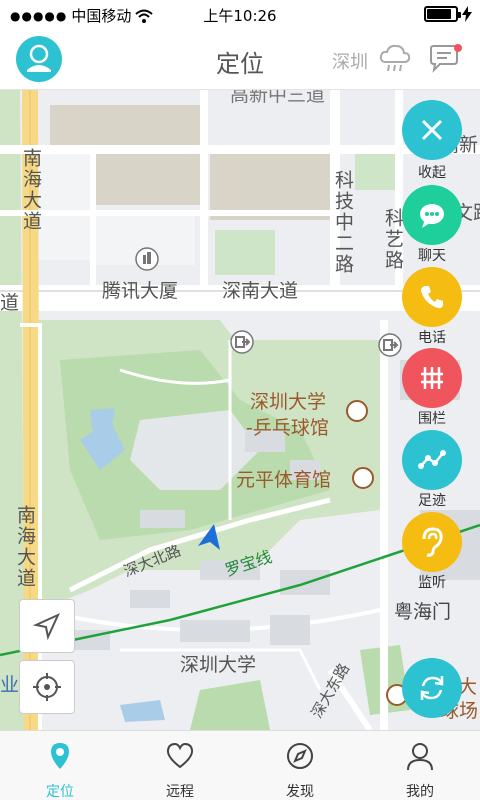 The height and width of the screenshot is (800, 480). Describe the element at coordinates (180, 755) in the screenshot. I see `heart-icon` at that location.